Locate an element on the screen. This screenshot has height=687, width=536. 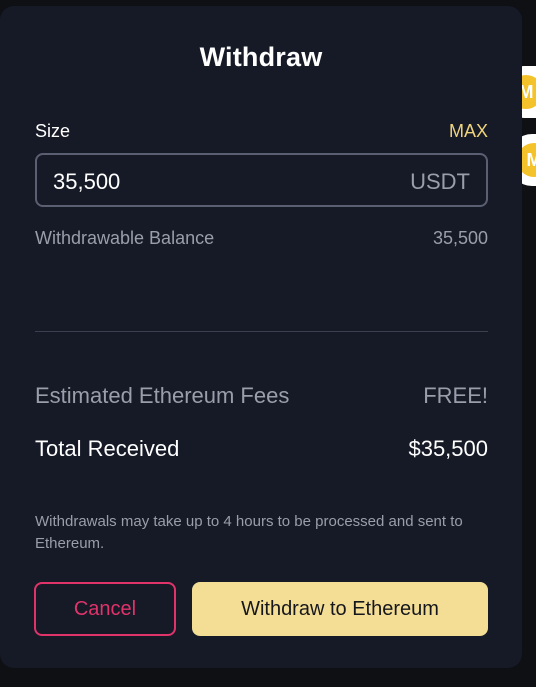
total-received-value: $35,500 is located at coordinates (448, 448).